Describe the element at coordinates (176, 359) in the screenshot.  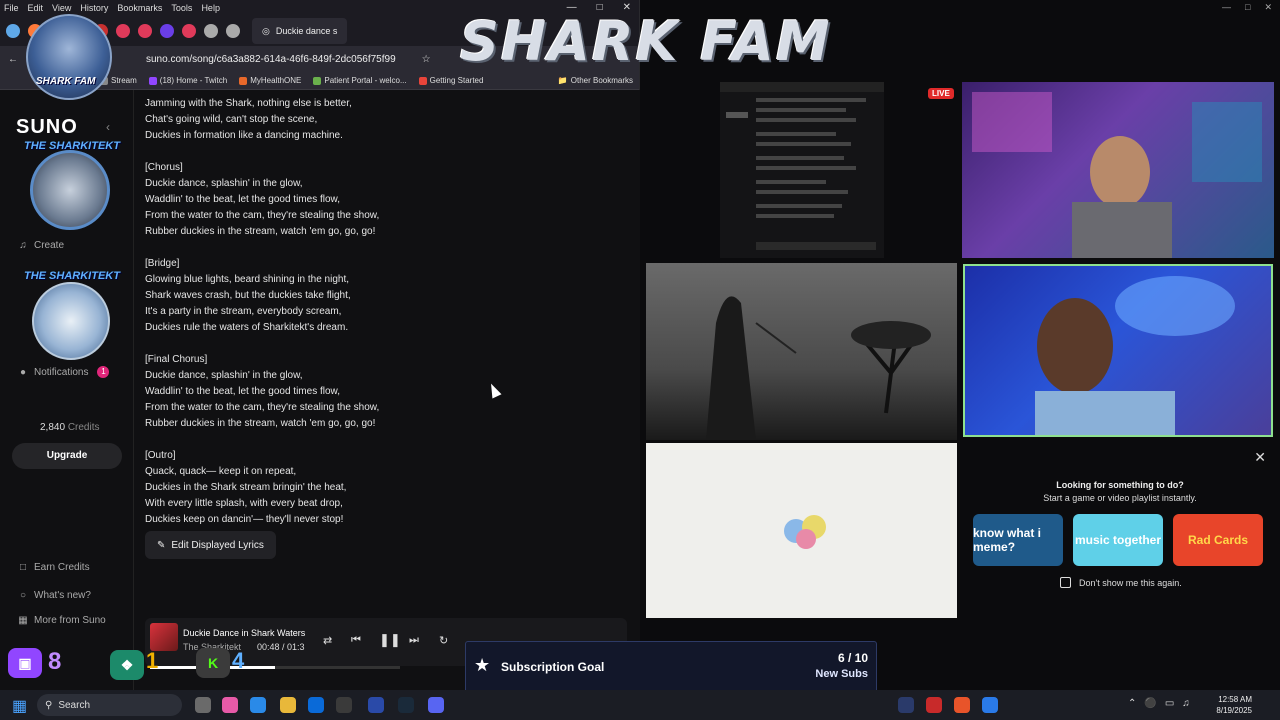
I see `lyrics-line: [Final Chorus]` at that location.